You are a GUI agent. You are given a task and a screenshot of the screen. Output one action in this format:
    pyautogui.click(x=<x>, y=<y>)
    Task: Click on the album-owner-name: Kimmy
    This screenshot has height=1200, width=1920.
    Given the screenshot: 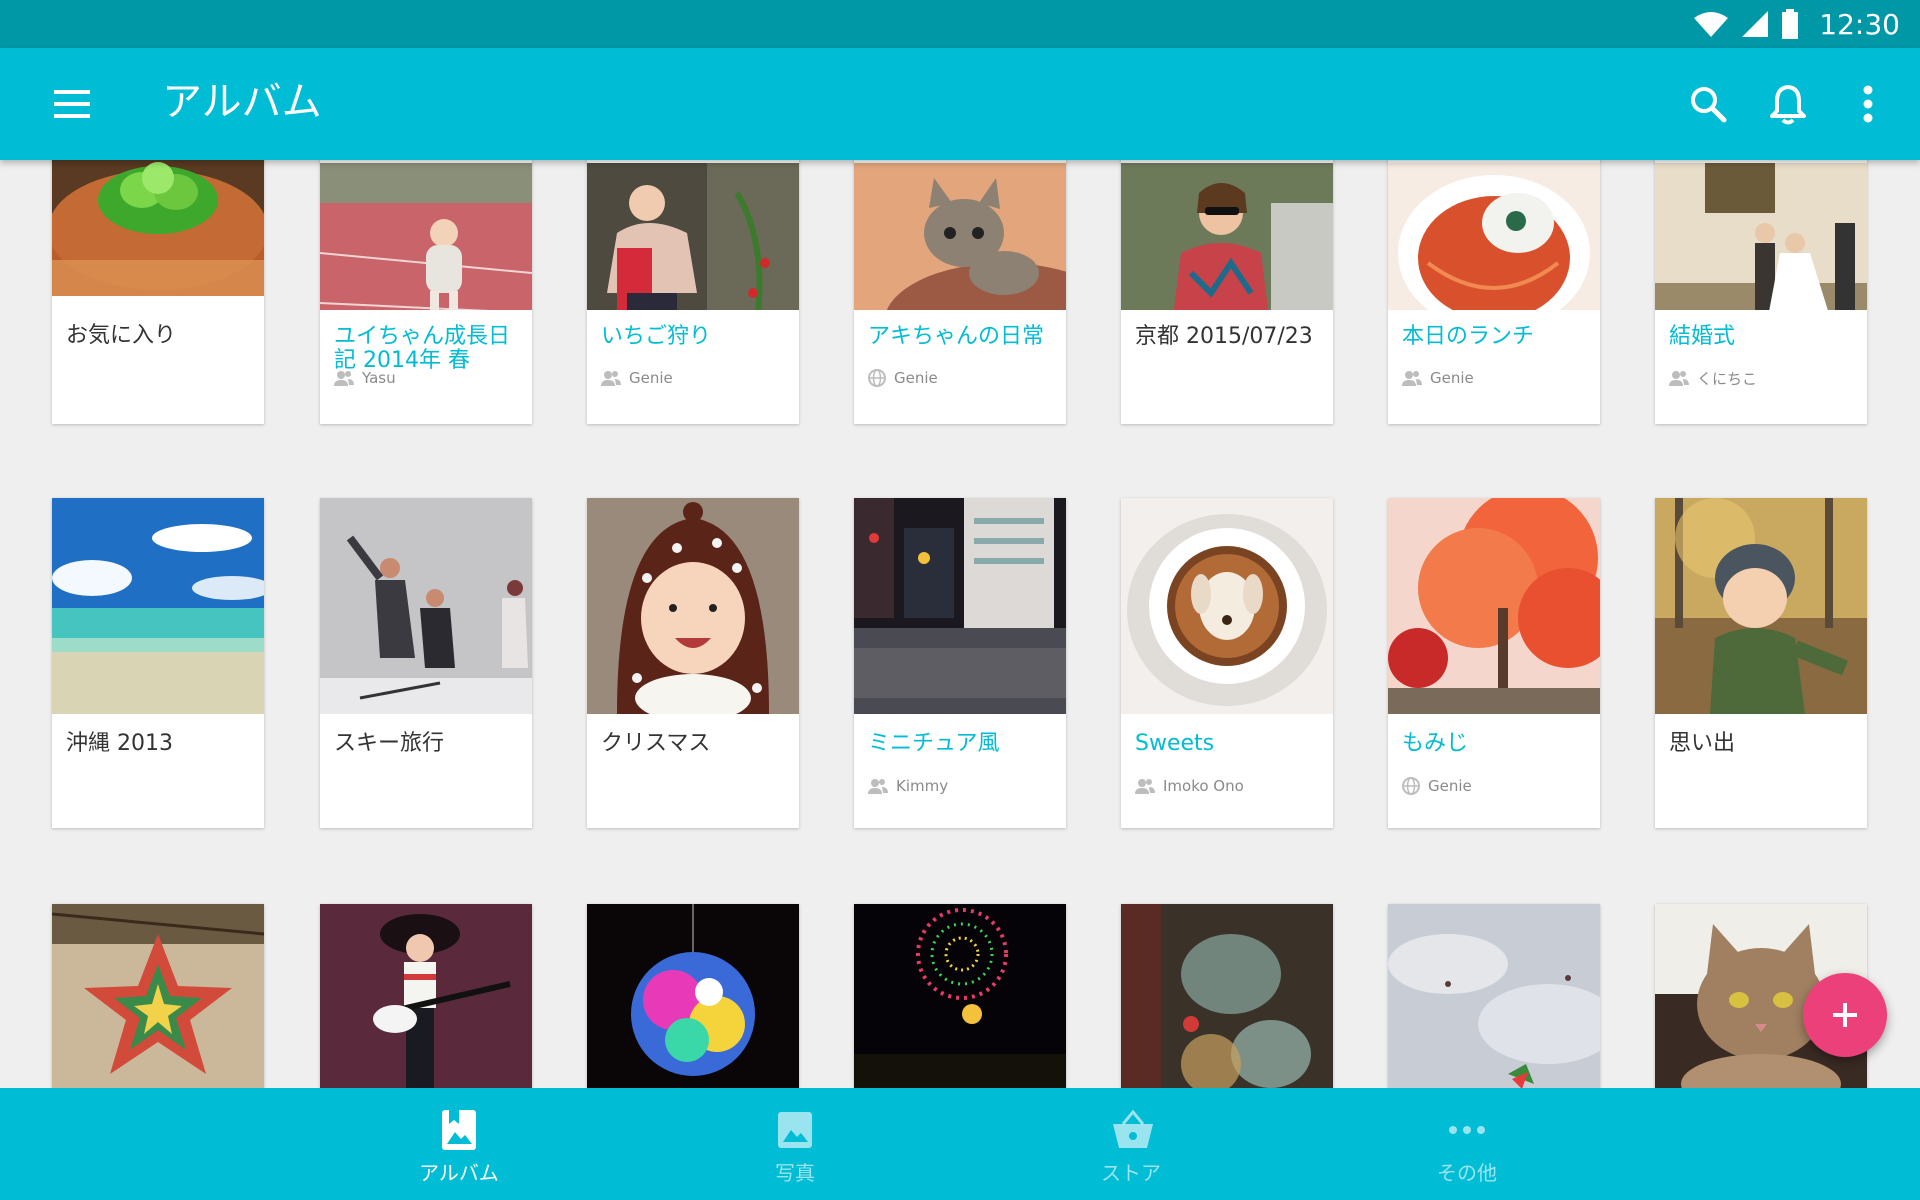 What is the action you would take?
    pyautogui.click(x=922, y=786)
    